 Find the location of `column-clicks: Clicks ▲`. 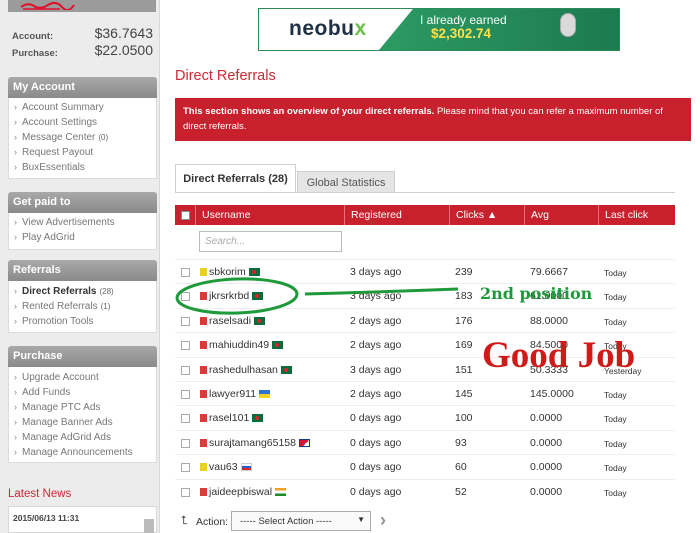

column-clicks: Clicks ▲ is located at coordinates (486, 215).